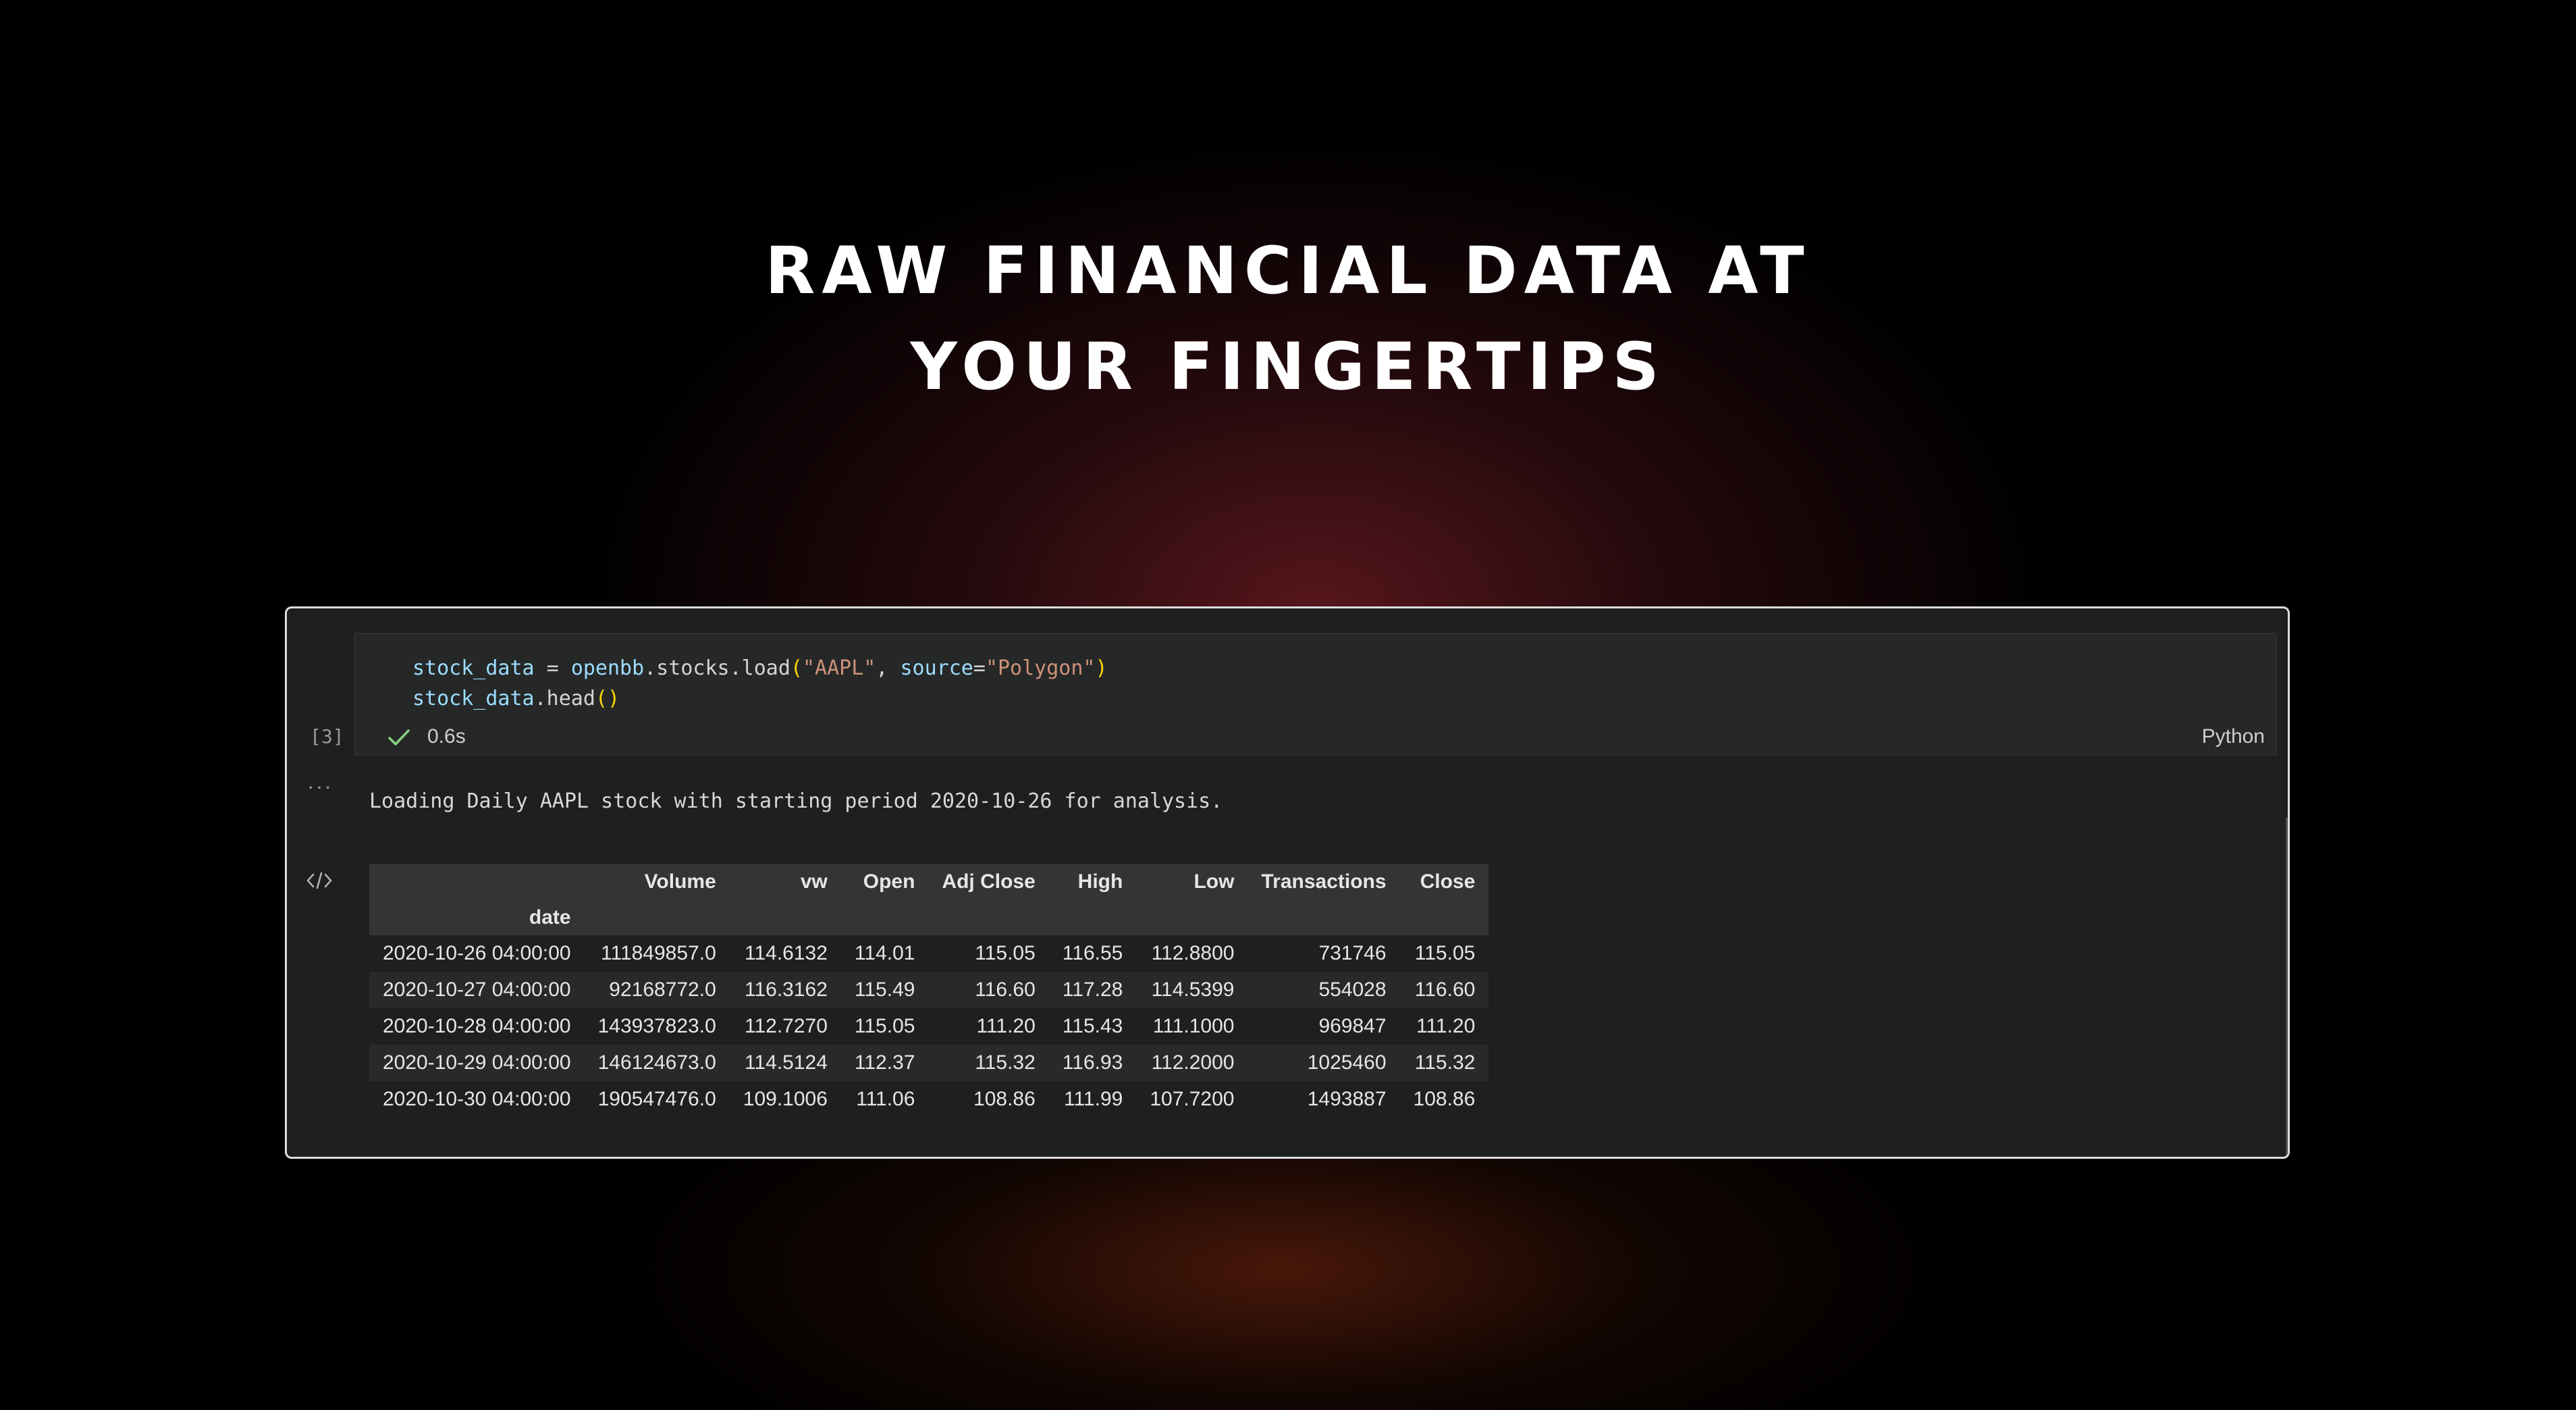  I want to click on code-token: (, so click(796, 668).